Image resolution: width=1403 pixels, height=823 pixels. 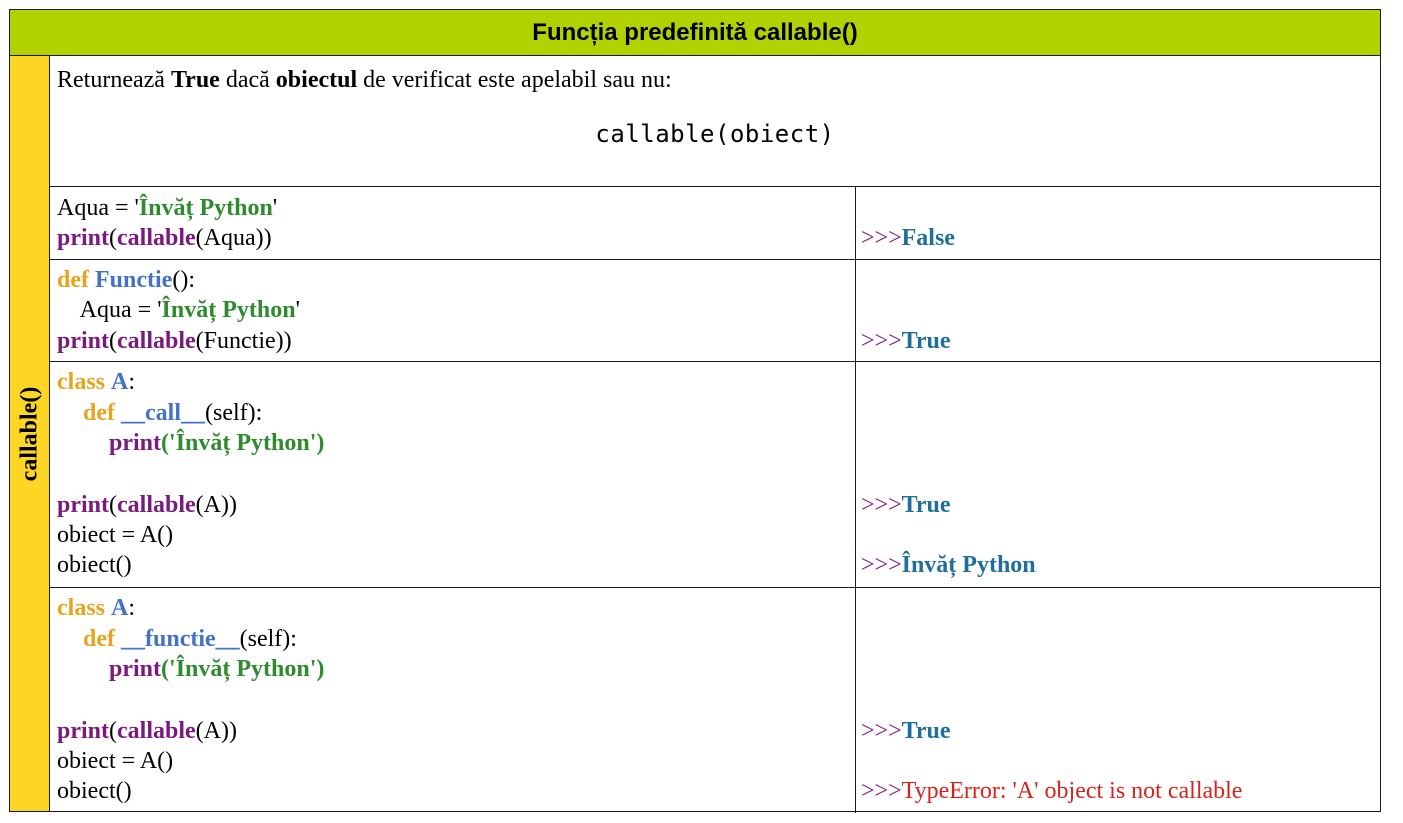 I want to click on code-line: print(callable(Aqua)), so click(x=164, y=238).